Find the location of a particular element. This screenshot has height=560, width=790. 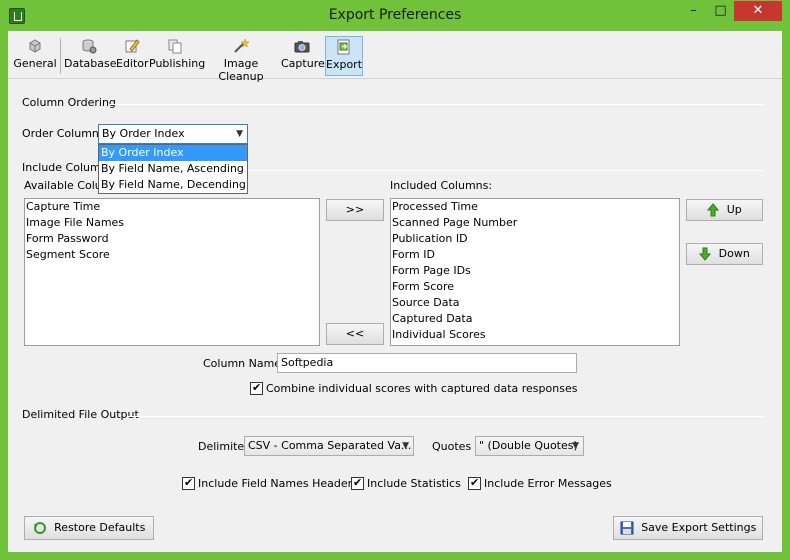

add-column-button: >> is located at coordinates (355, 210).